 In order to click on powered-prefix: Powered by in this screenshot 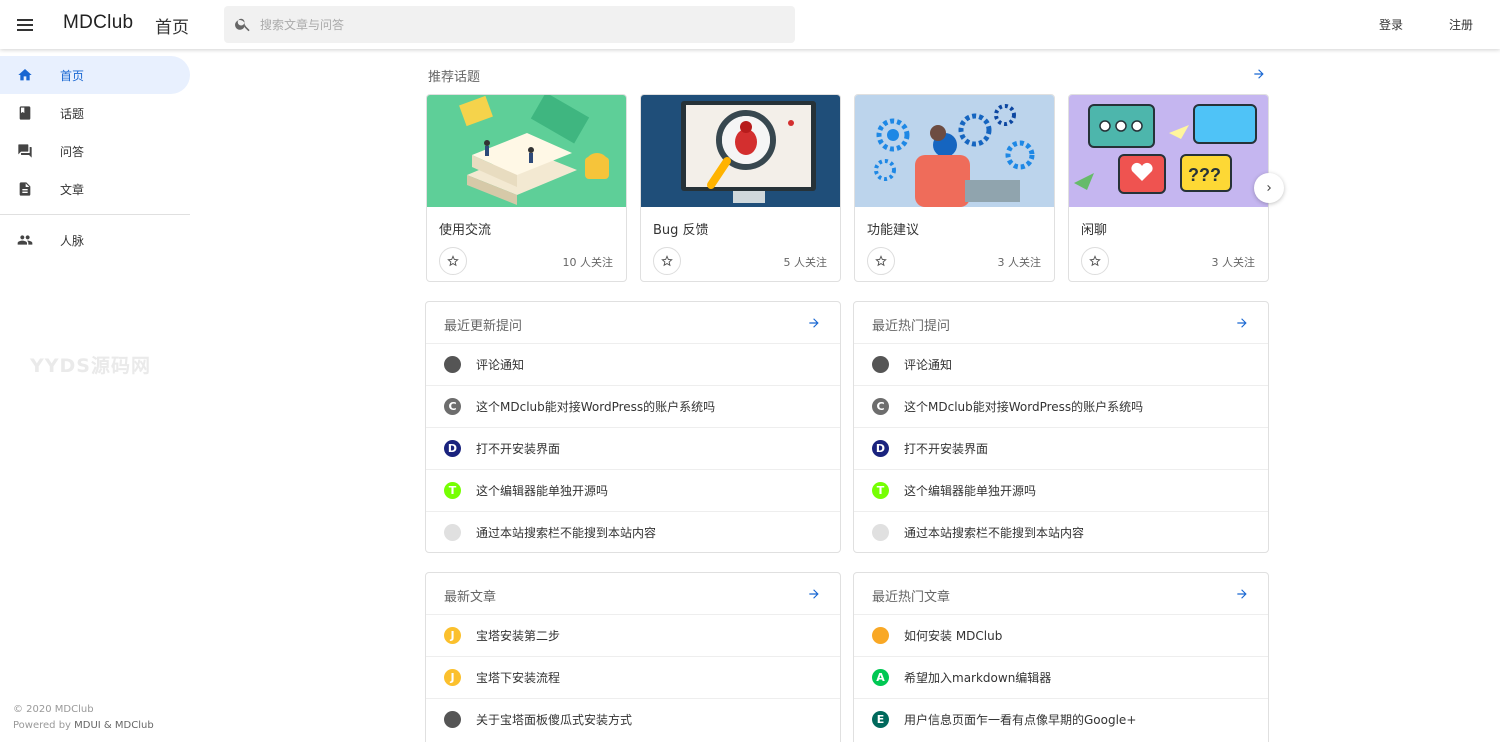, I will do `click(44, 725)`.